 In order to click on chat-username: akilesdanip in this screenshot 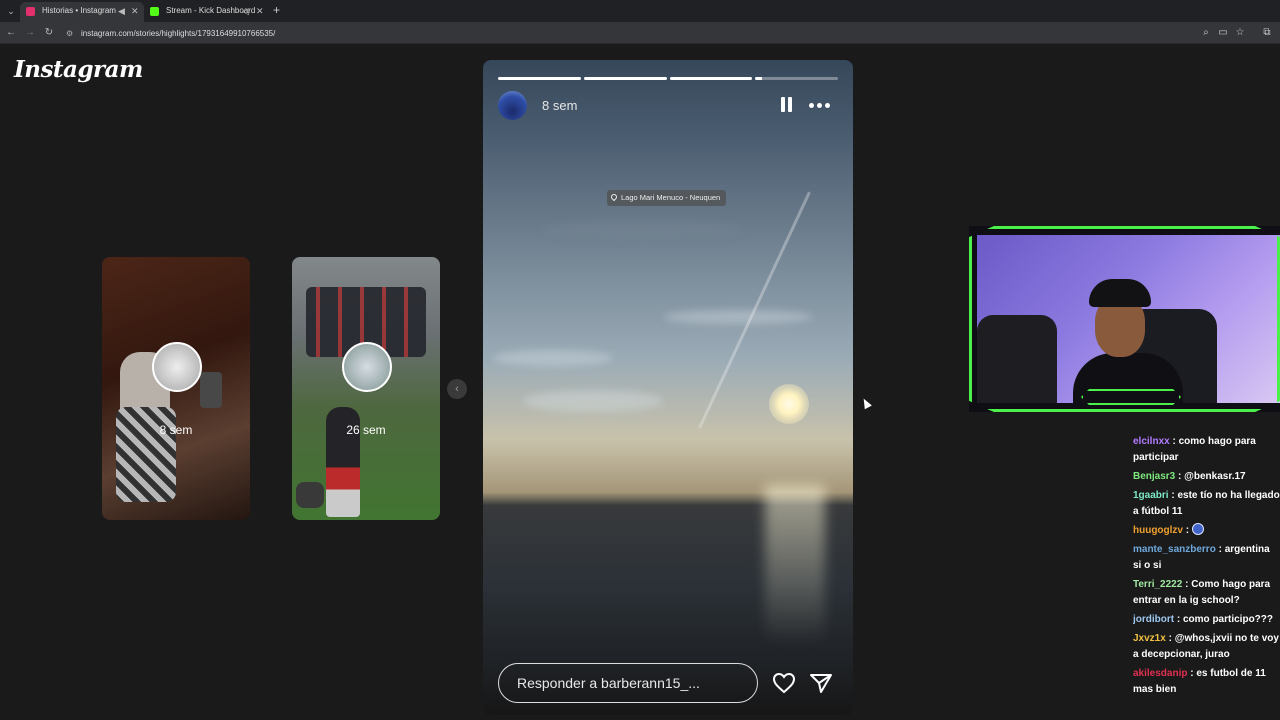, I will do `click(1160, 673)`.